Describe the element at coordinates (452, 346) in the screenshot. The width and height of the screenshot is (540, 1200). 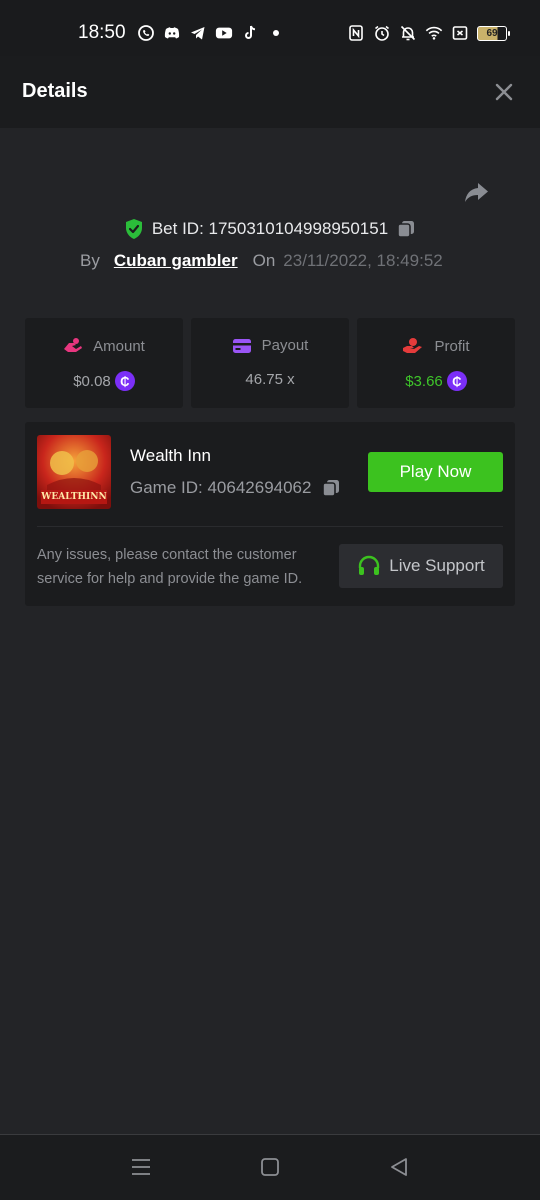
I see `profit-label: Profit` at that location.